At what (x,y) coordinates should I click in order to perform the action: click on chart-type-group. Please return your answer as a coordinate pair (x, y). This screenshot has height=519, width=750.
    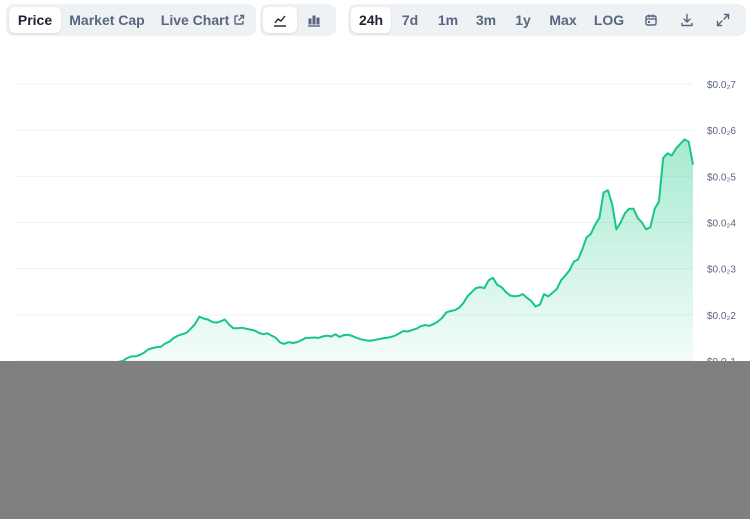
    Looking at the image, I should click on (298, 20).